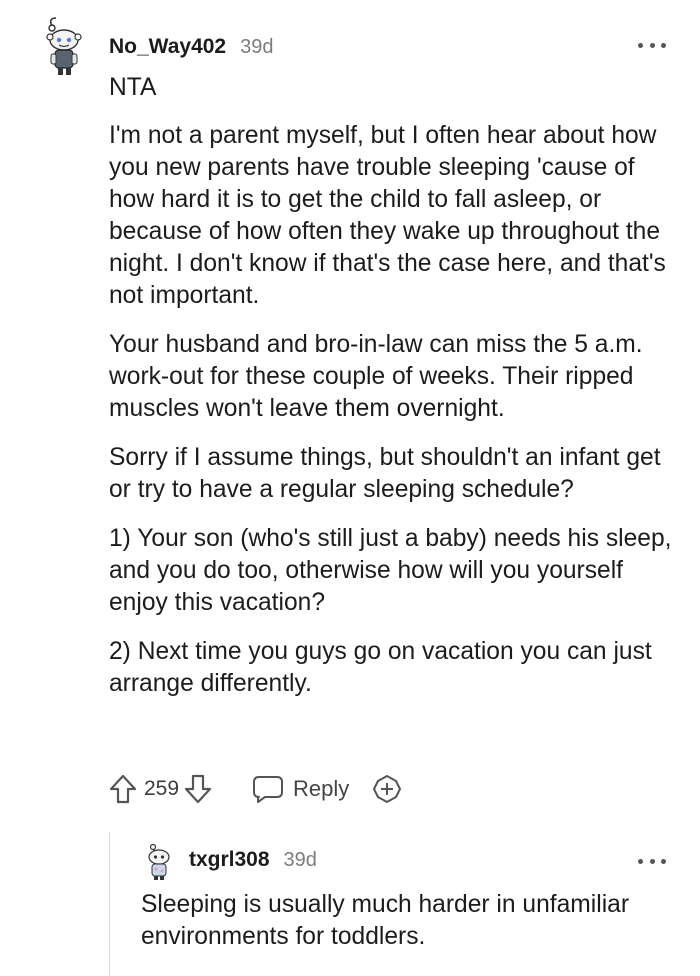 Image resolution: width=700 pixels, height=976 pixels. Describe the element at coordinates (321, 788) in the screenshot. I see `reply-label: Reply` at that location.